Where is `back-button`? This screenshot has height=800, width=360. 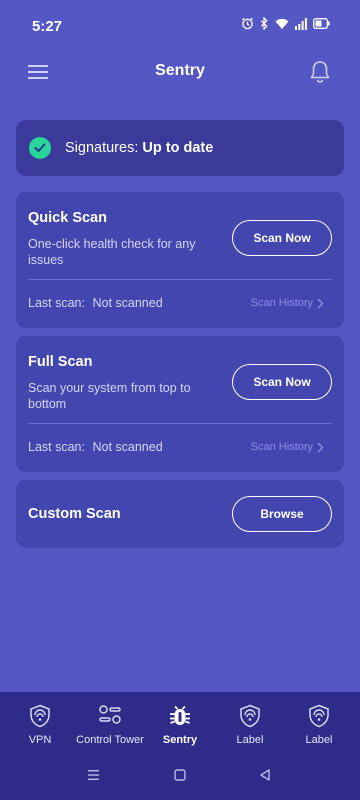
back-button is located at coordinates (265, 777).